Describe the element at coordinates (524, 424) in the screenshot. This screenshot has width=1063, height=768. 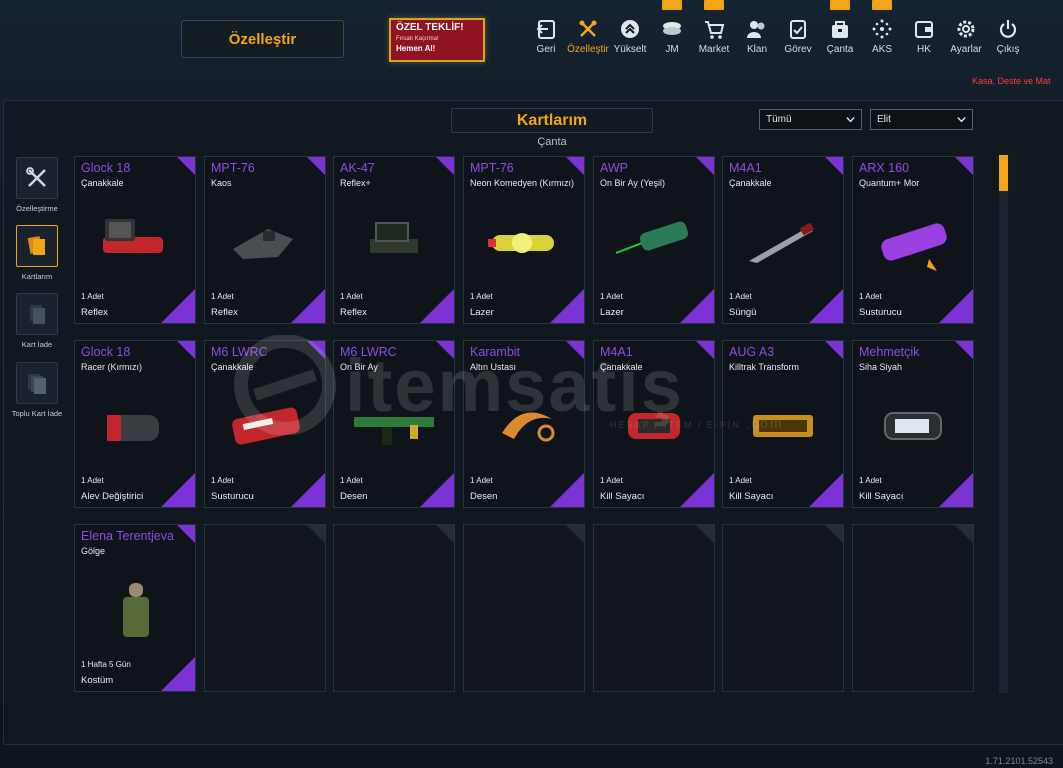
I see `inventory-card: Karambit Altın Ustası 1 Adet Desen` at that location.